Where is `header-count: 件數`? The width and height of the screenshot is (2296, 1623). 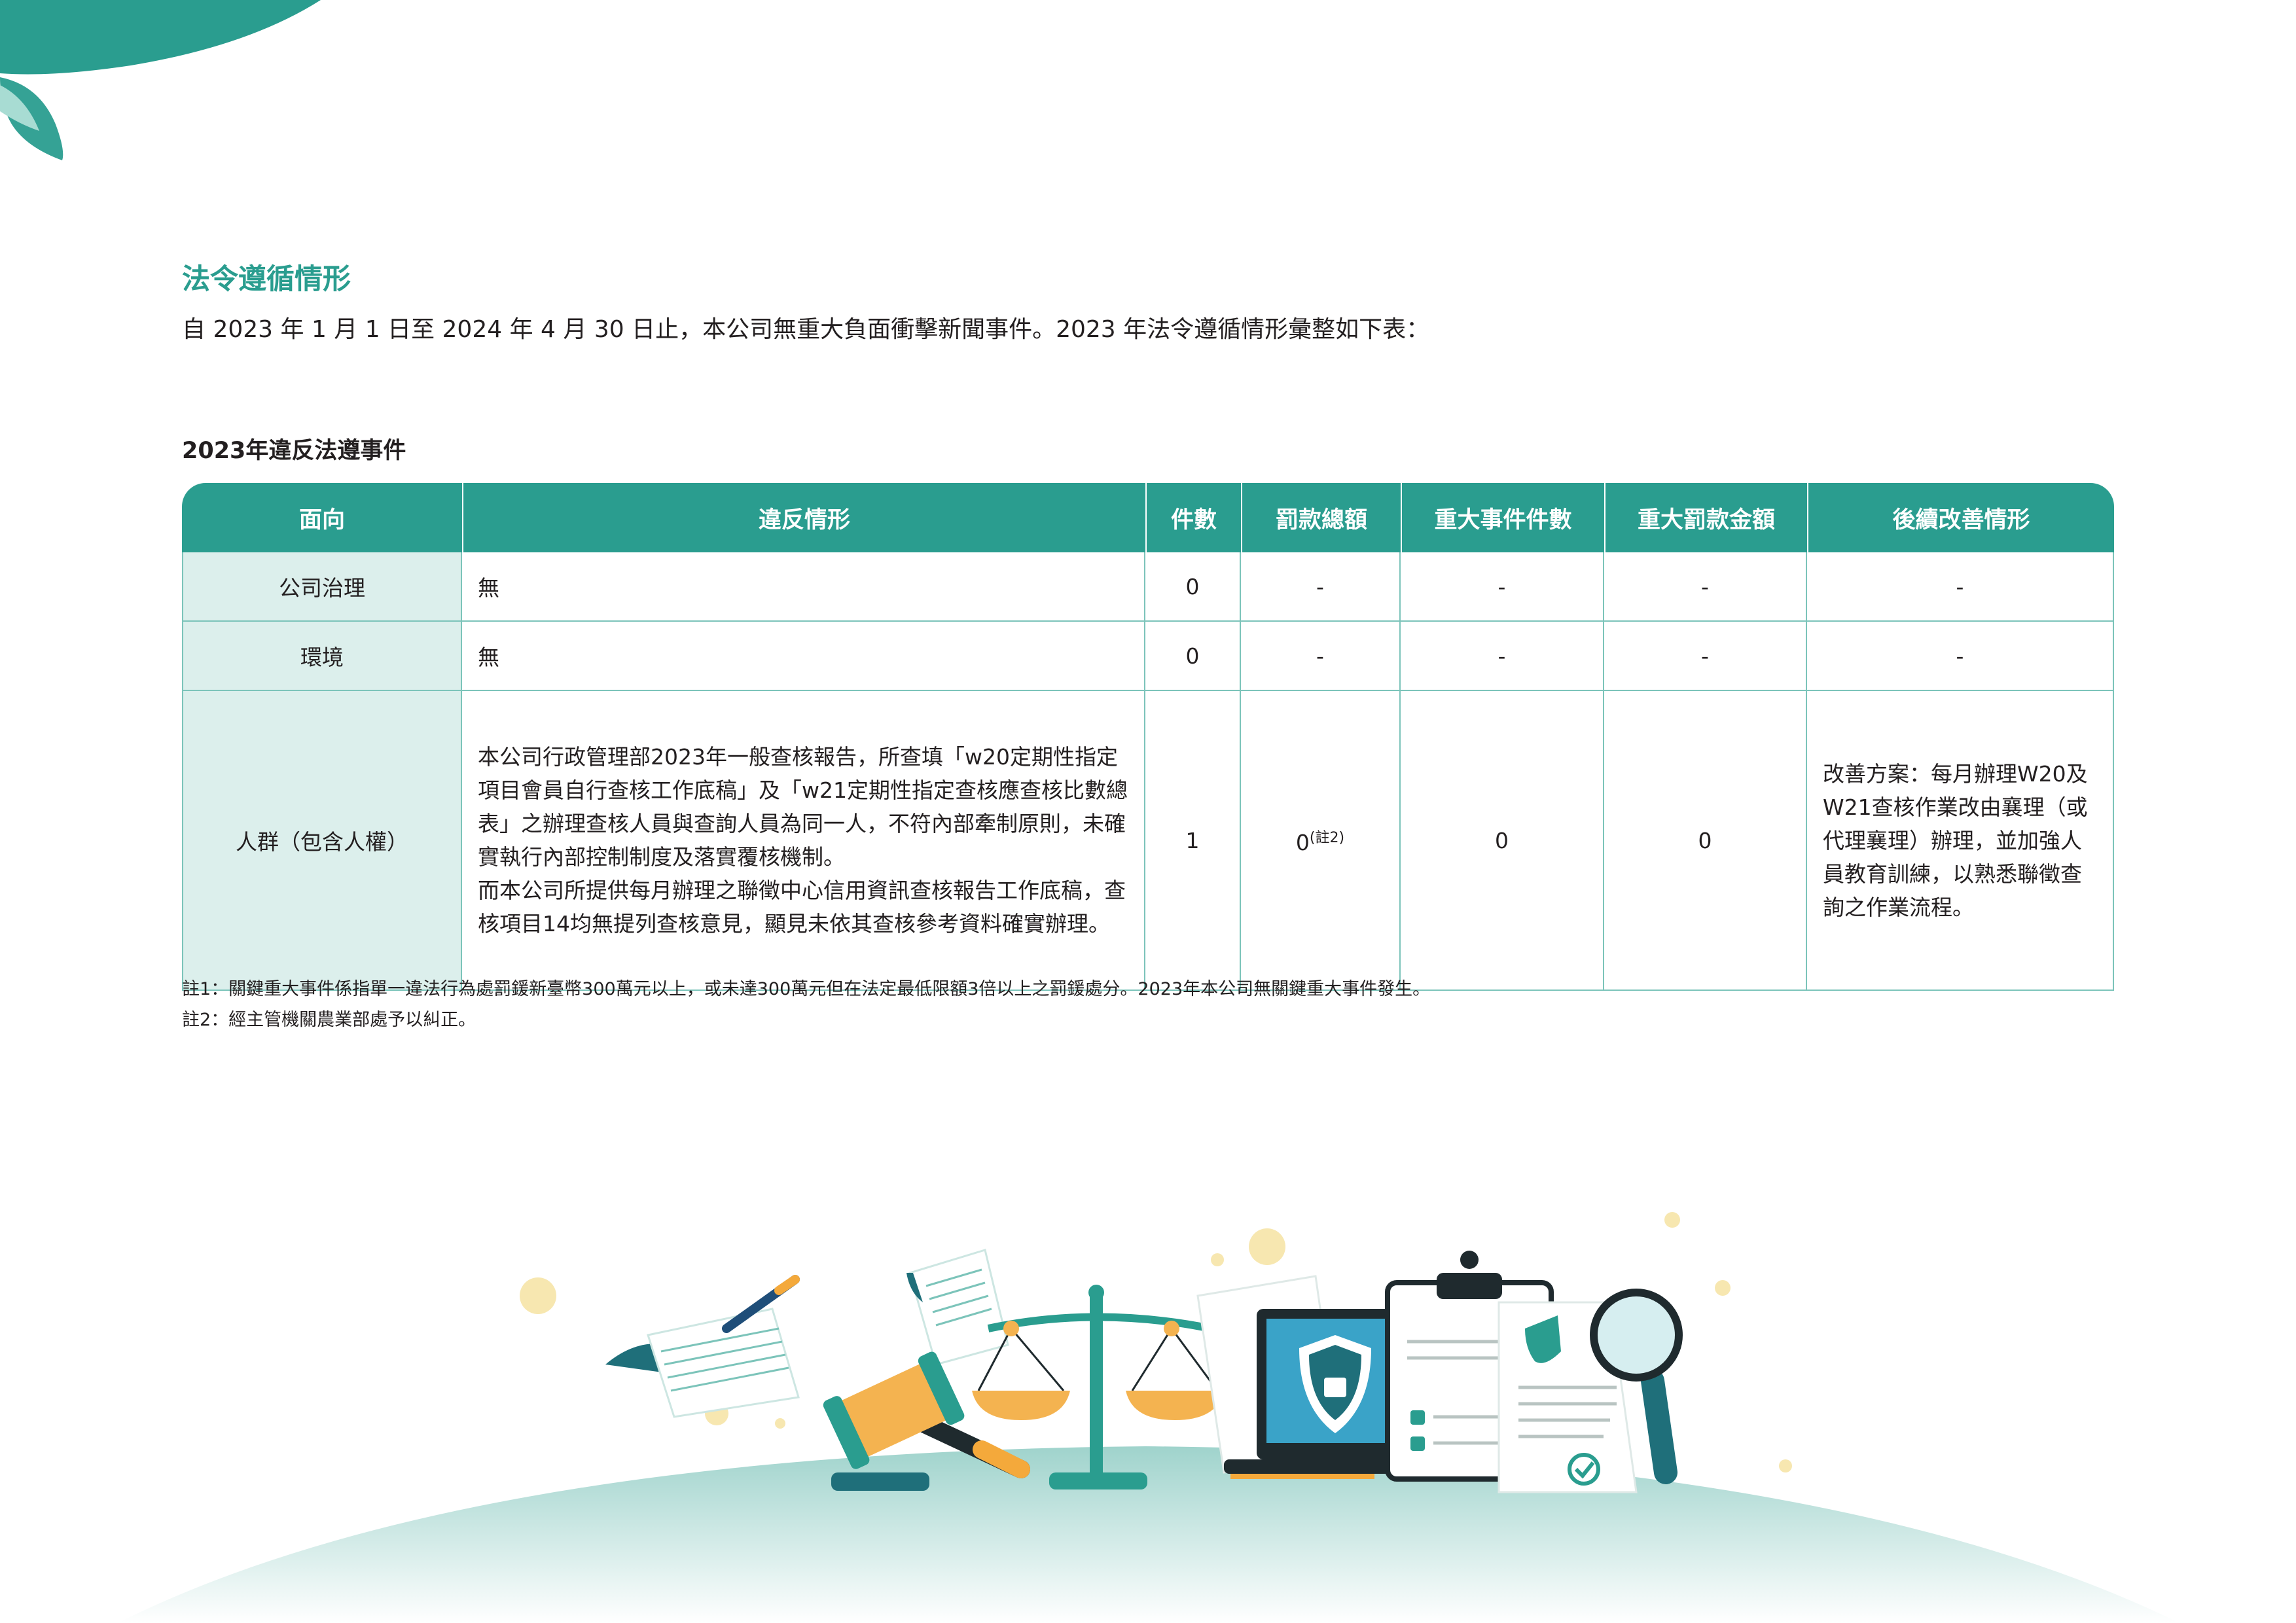 header-count: 件數 is located at coordinates (1193, 518).